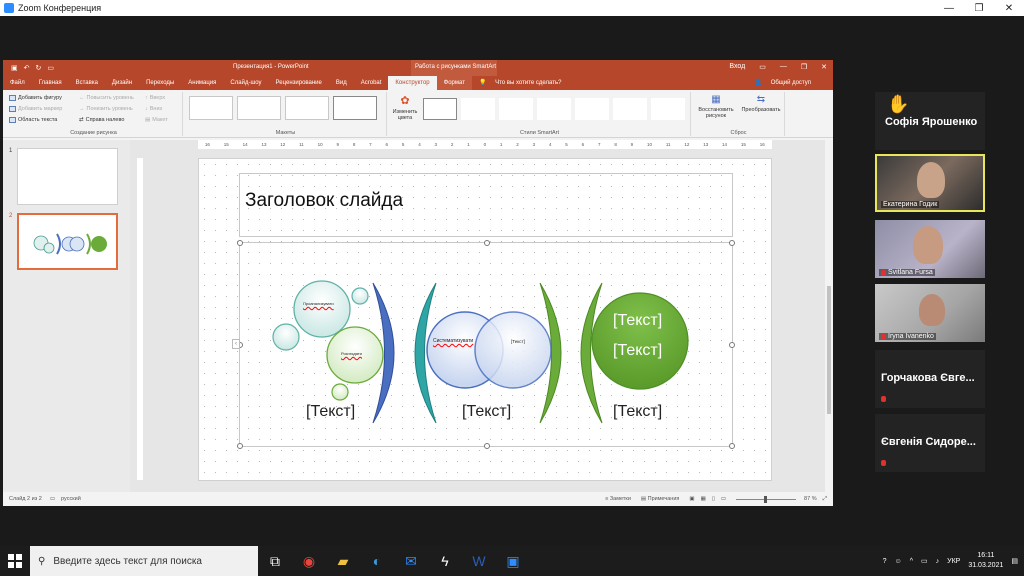  What do you see at coordinates (911, 561) in the screenshot?
I see `show-hidden-icons: ^` at bounding box center [911, 561].